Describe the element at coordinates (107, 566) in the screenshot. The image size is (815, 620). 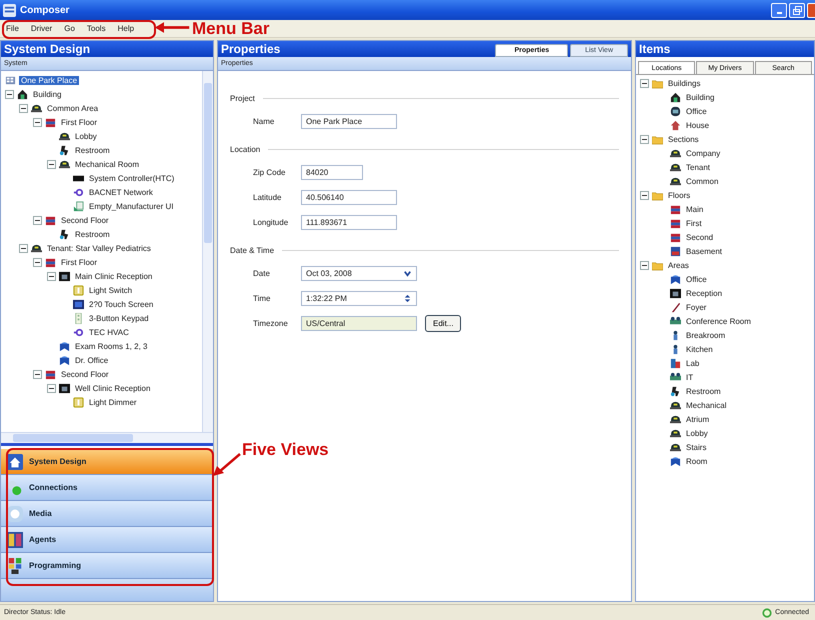
I see `view-button: Programming` at that location.